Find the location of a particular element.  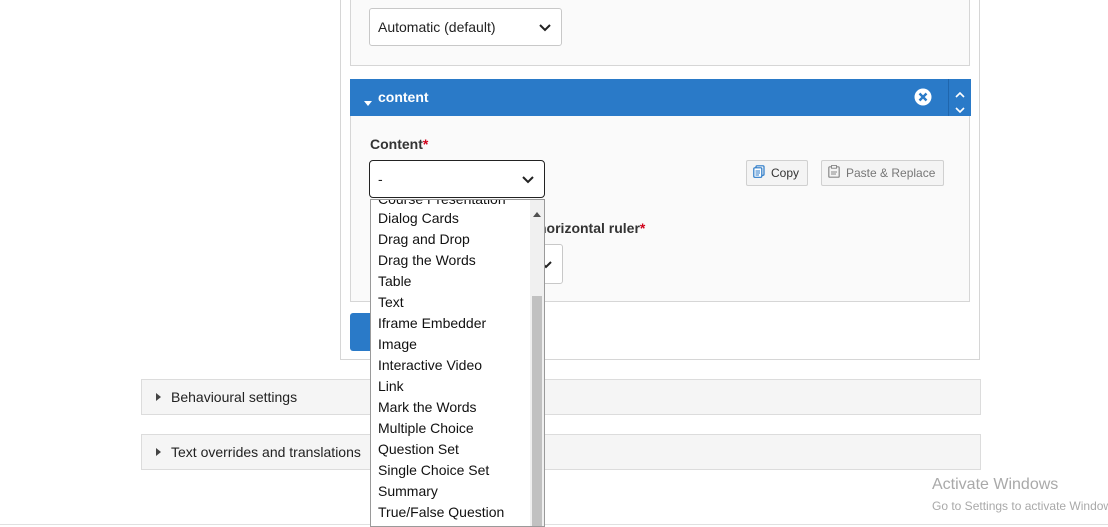

layout-select-value: Automatic (default) is located at coordinates (437, 27).